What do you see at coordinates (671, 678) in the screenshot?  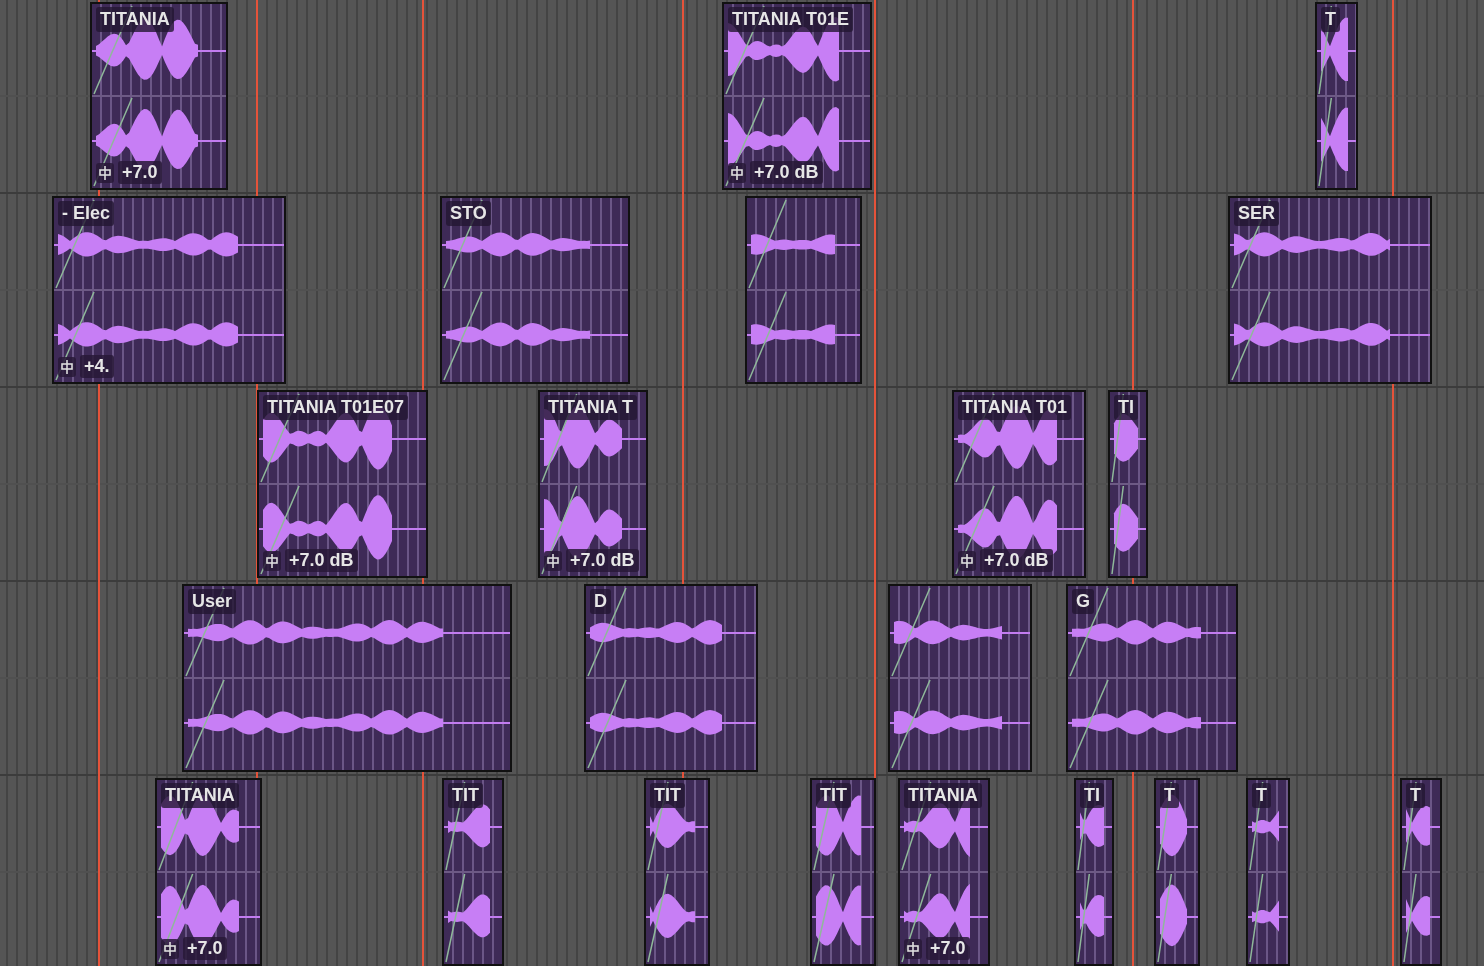 I see `audio-clip: D` at bounding box center [671, 678].